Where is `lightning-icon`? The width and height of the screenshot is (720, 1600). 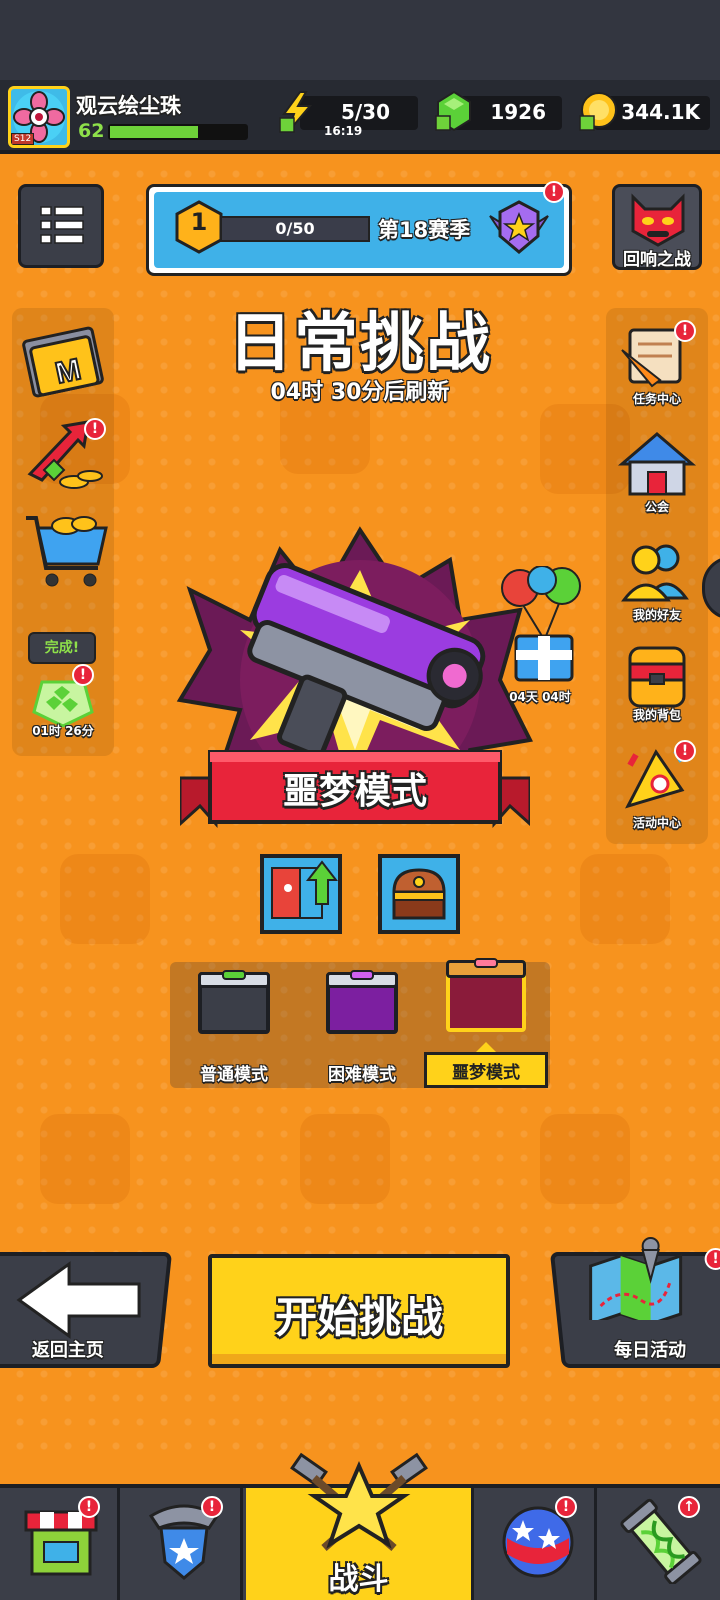
lightning-icon is located at coordinates (297, 112).